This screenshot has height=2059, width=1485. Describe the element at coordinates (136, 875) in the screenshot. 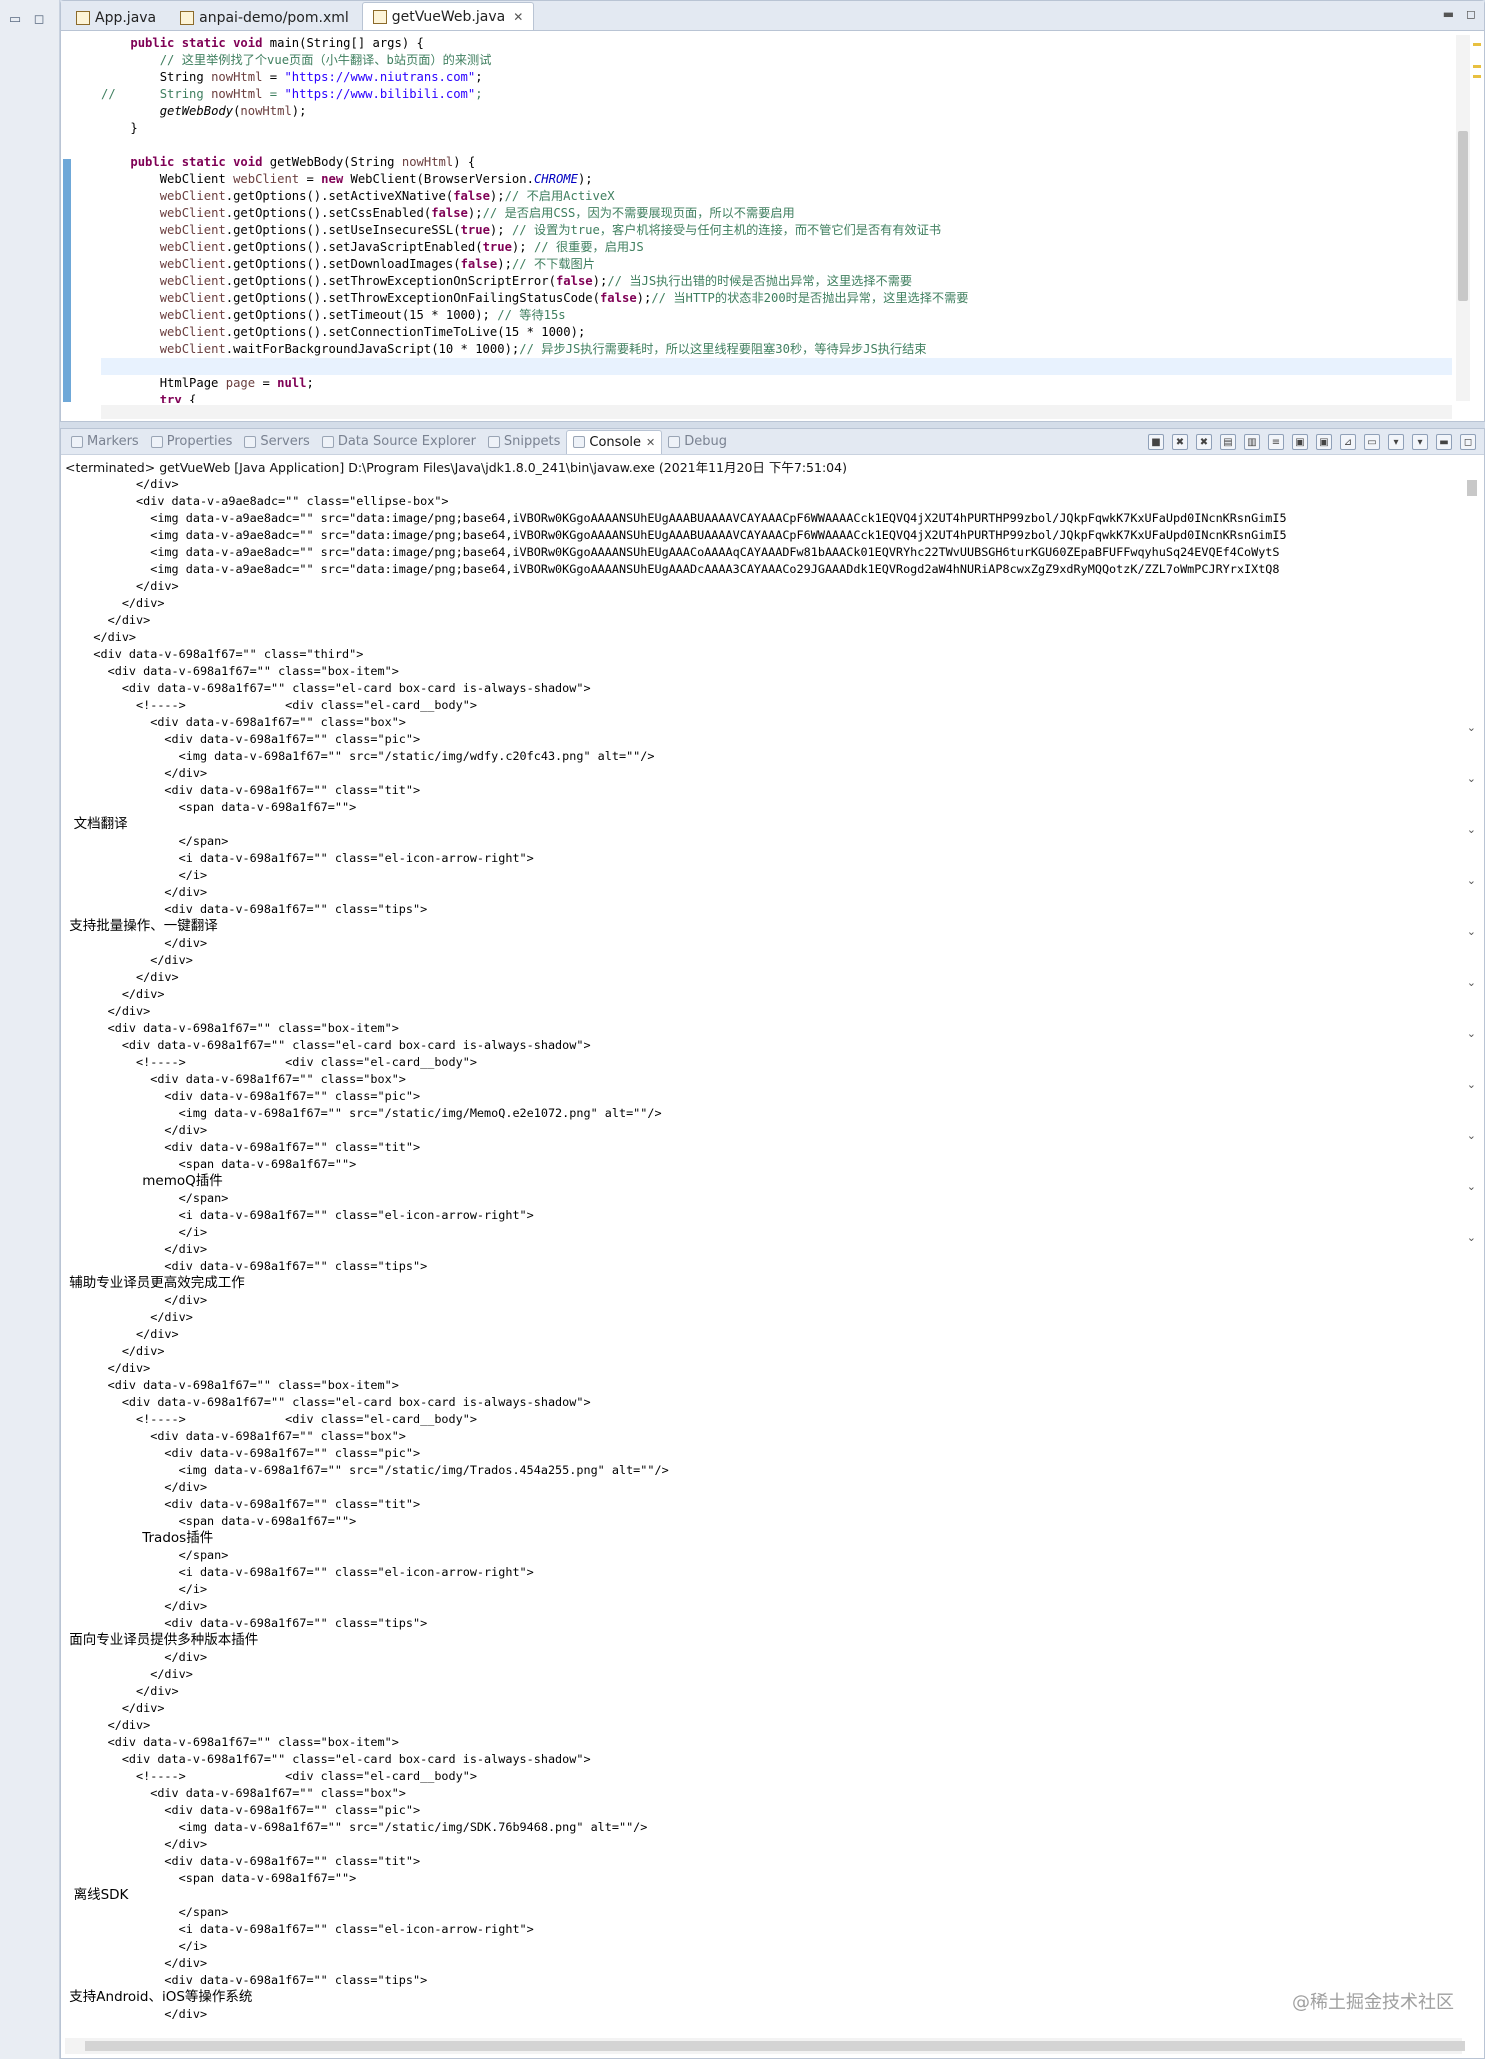

I see `console-line: </i>` at that location.